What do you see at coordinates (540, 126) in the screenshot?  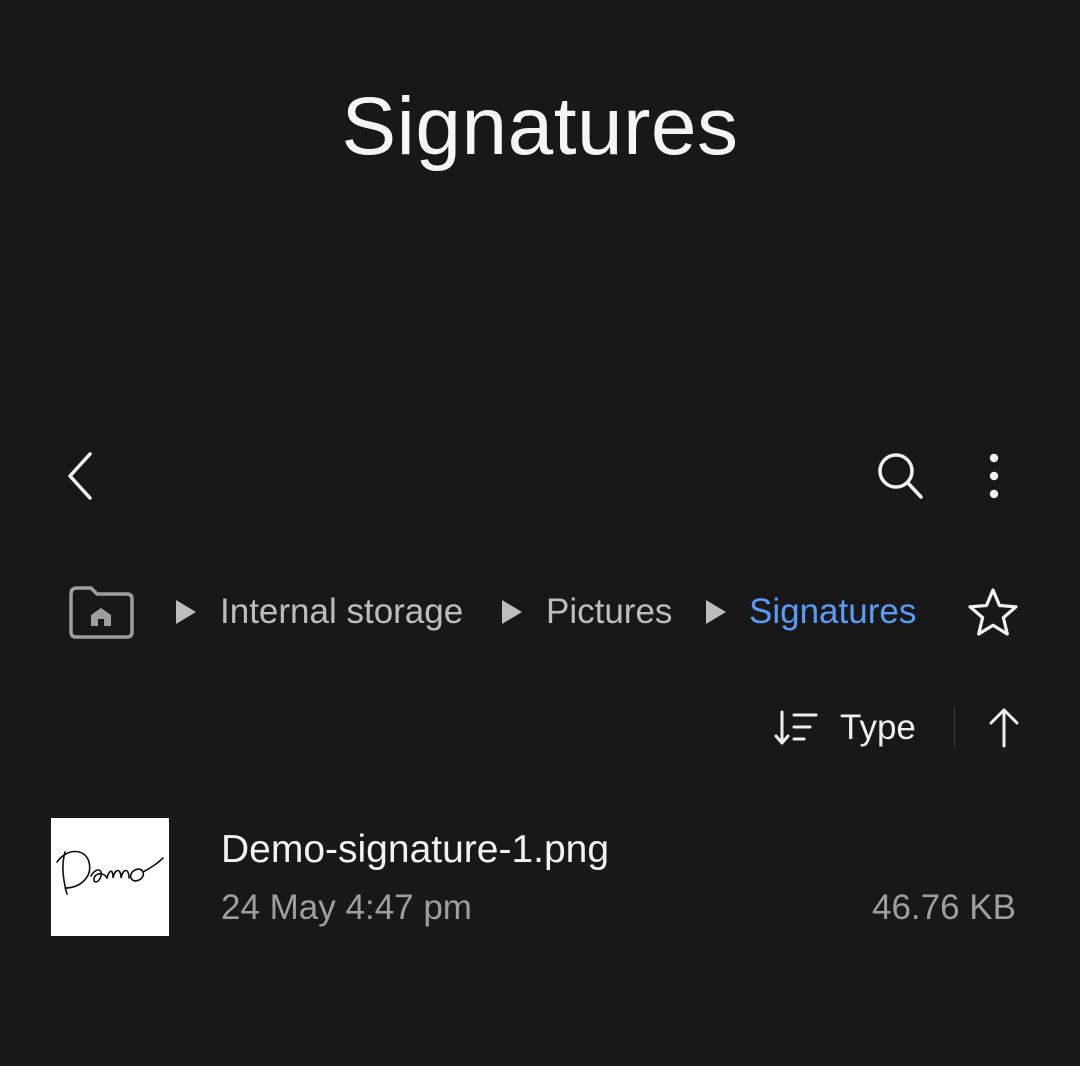 I see `page-title: Signatures` at bounding box center [540, 126].